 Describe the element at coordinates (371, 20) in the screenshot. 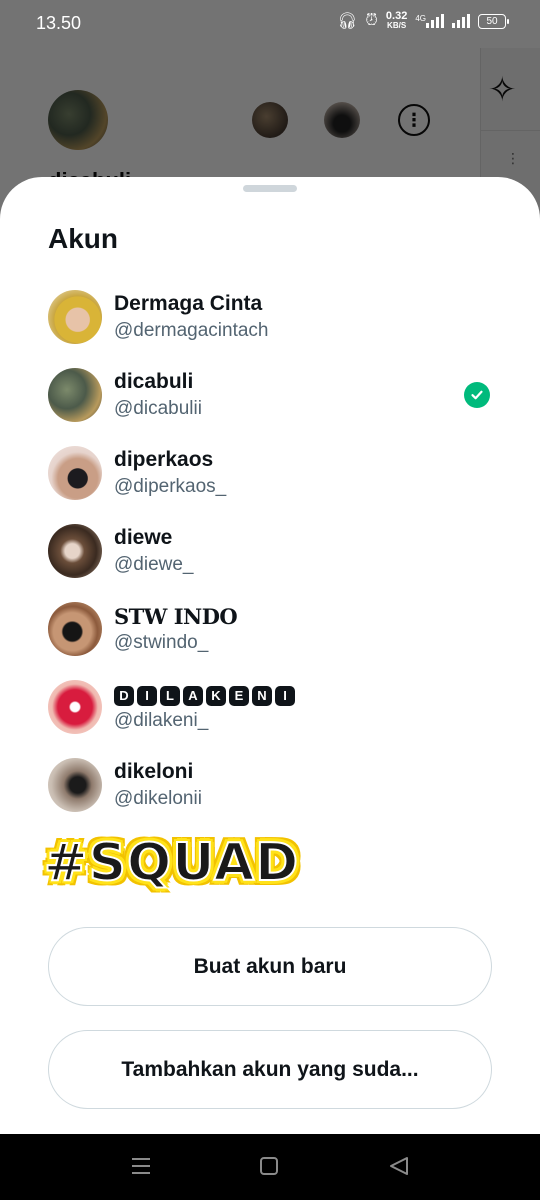

I see `alarm-icon: ⏰︎` at that location.